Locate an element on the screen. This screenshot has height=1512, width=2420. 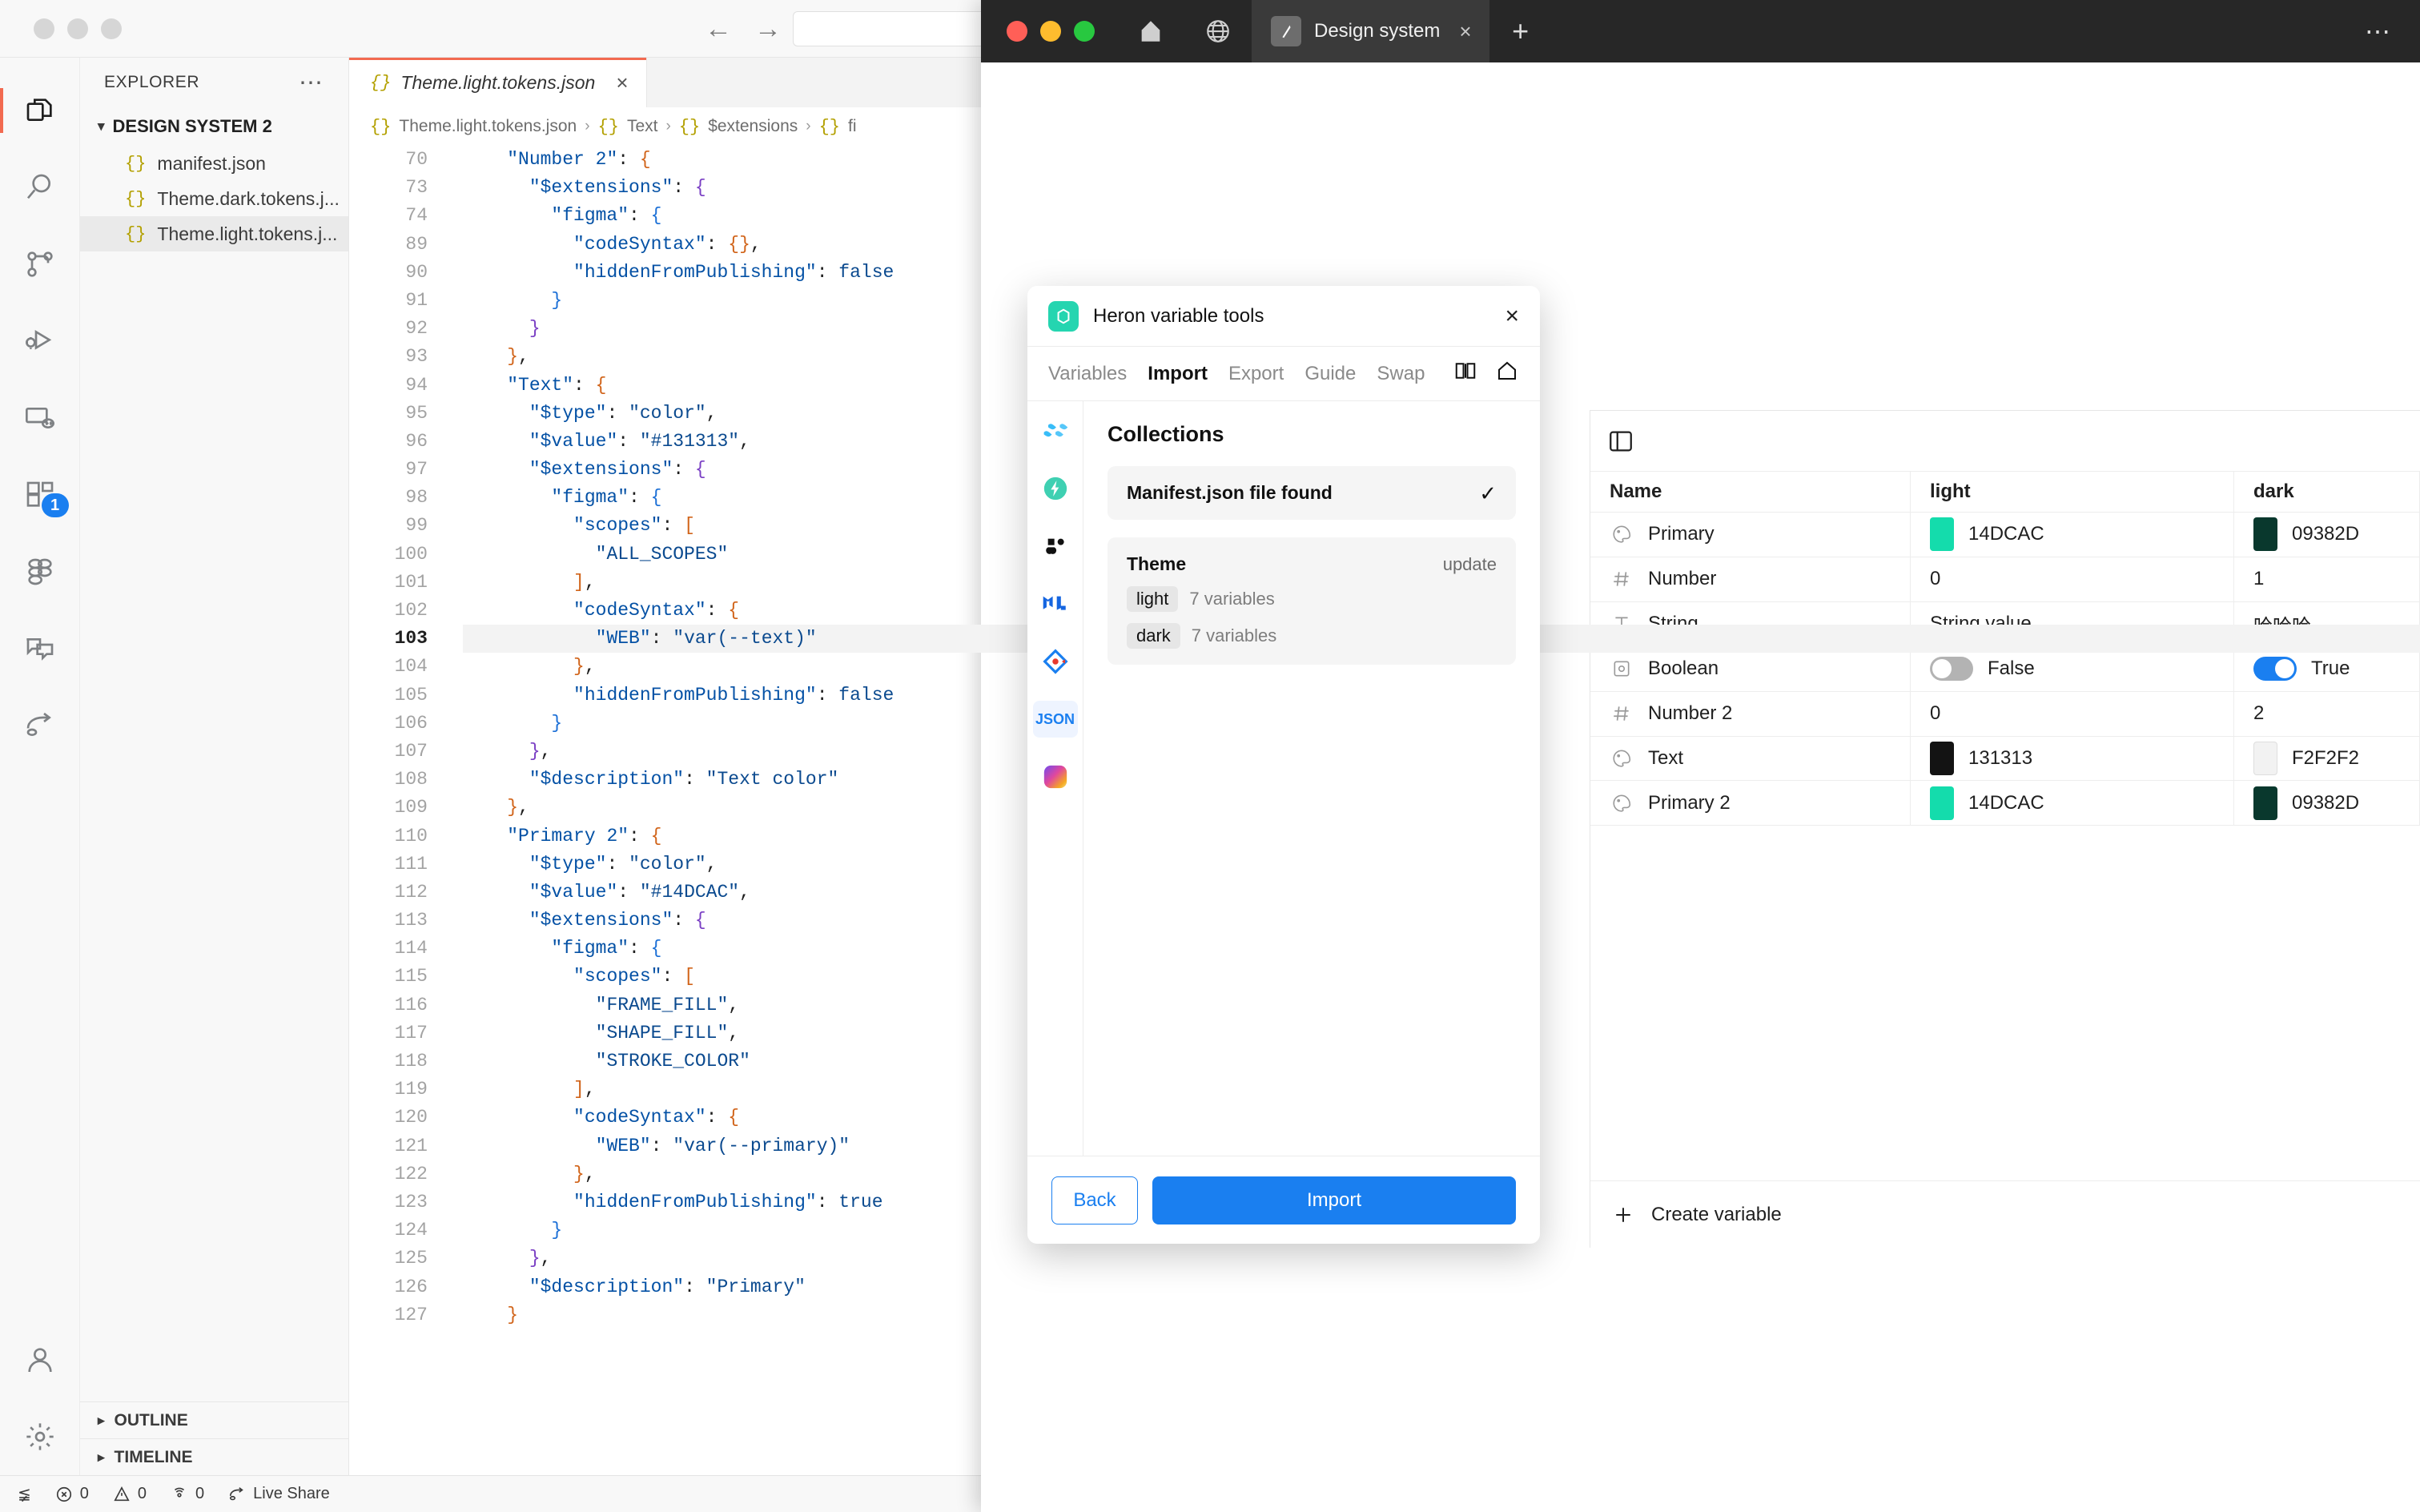
tab-swap: Swap is located at coordinates (1401, 374).